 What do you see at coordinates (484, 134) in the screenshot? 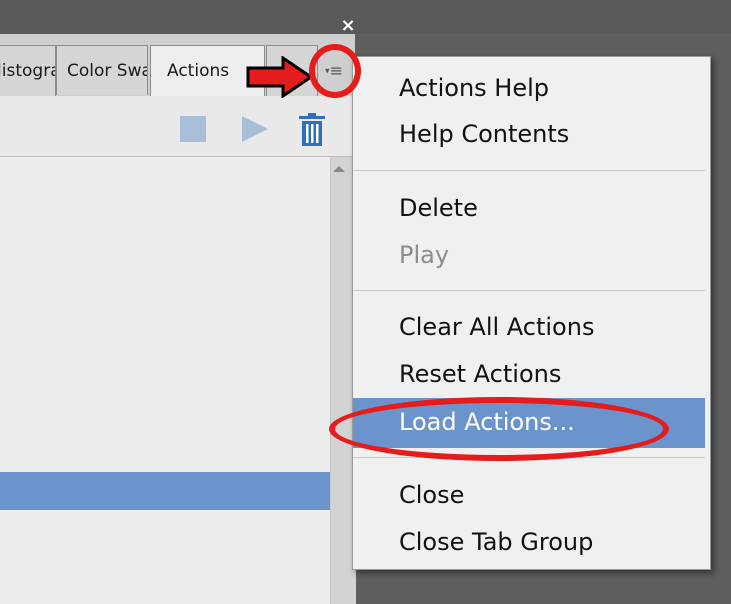
I see `menu-item-help-contents: Help Contents` at bounding box center [484, 134].